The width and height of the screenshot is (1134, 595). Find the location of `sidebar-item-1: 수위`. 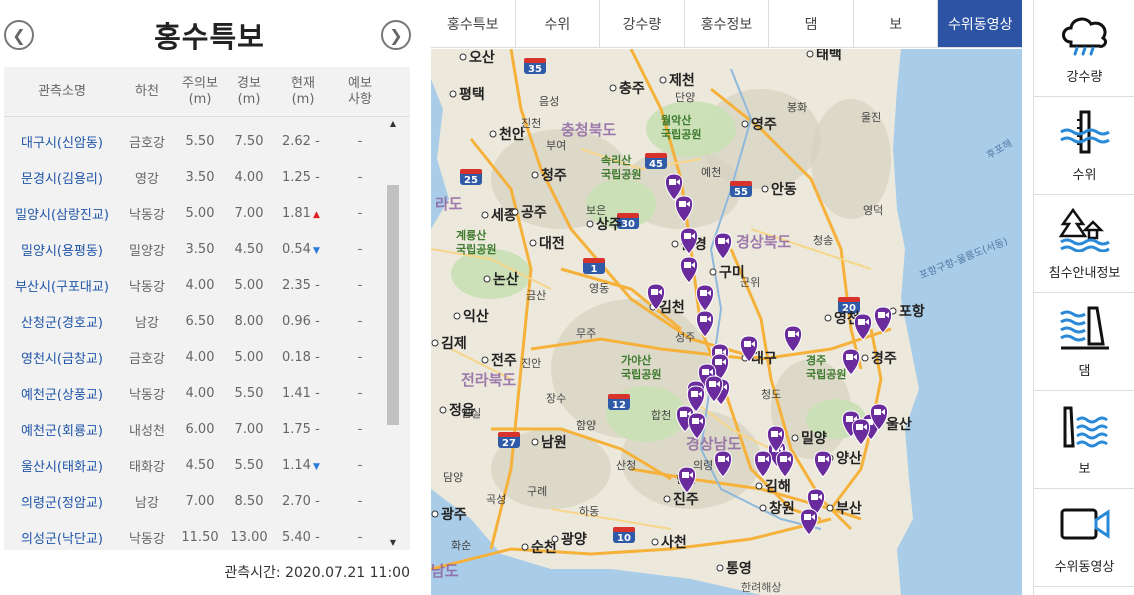

sidebar-item-1: 수위 is located at coordinates (1084, 146).